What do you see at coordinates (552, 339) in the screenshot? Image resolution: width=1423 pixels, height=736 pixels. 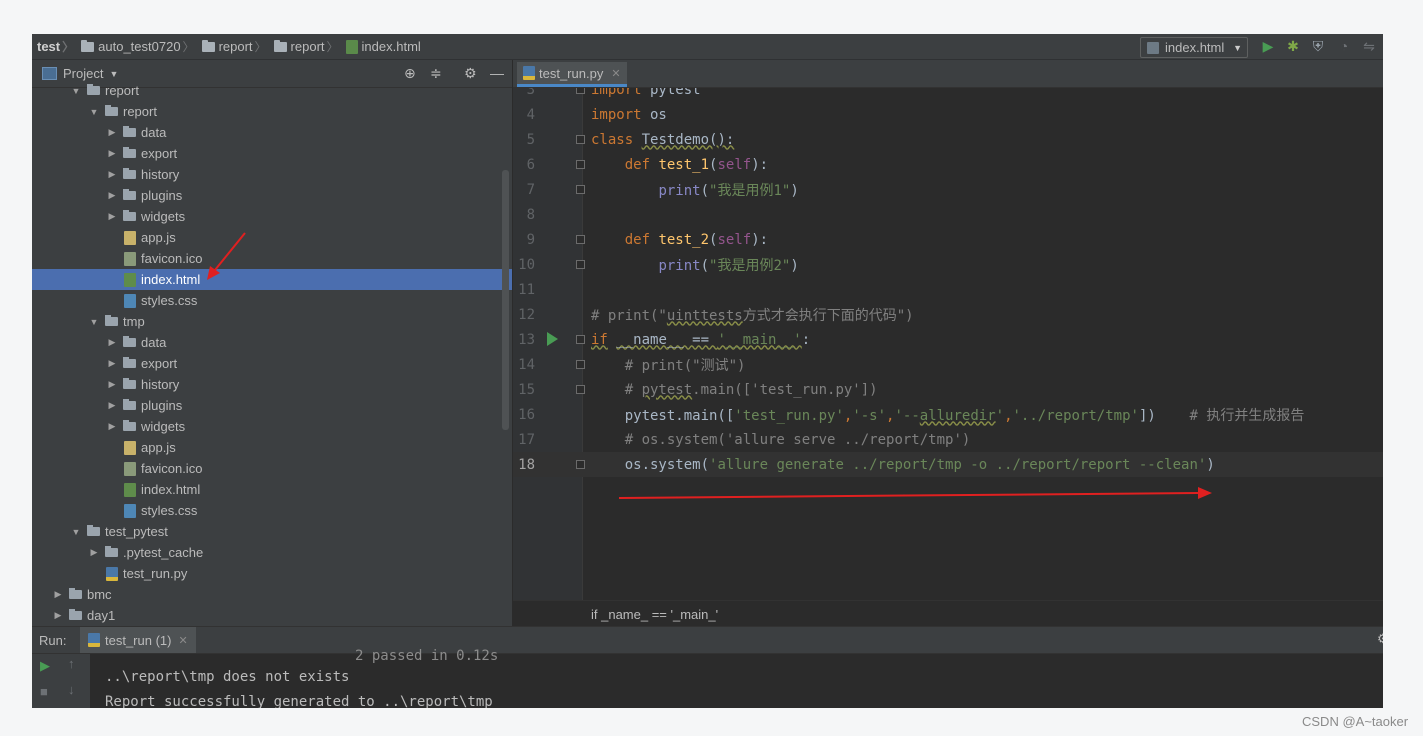 I see `gutter-run-icon` at bounding box center [552, 339].